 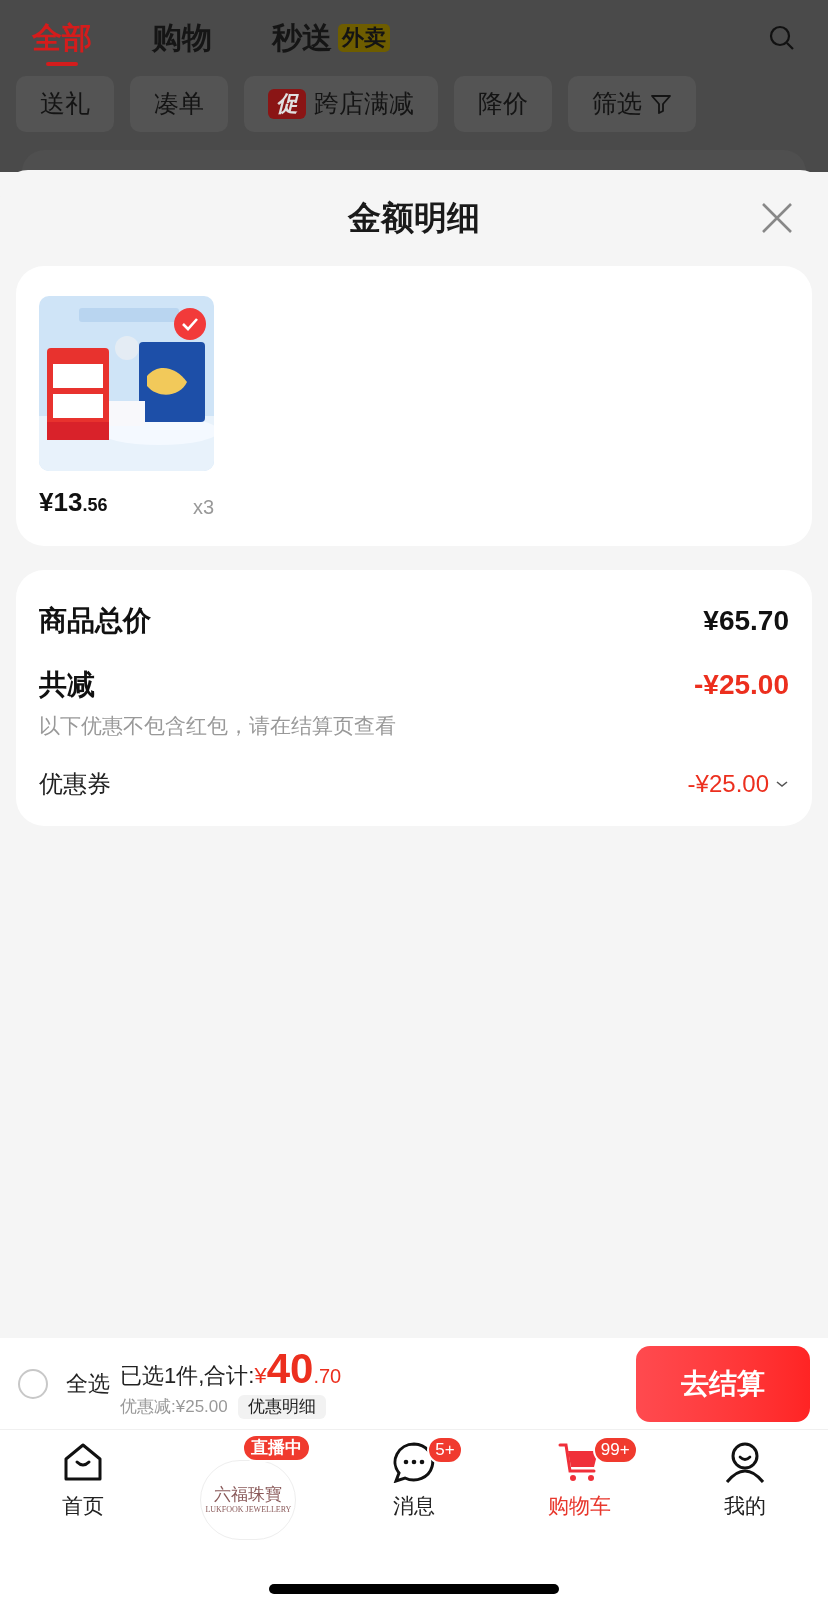 I want to click on select-all-checkbox, so click(x=33, y=1383).